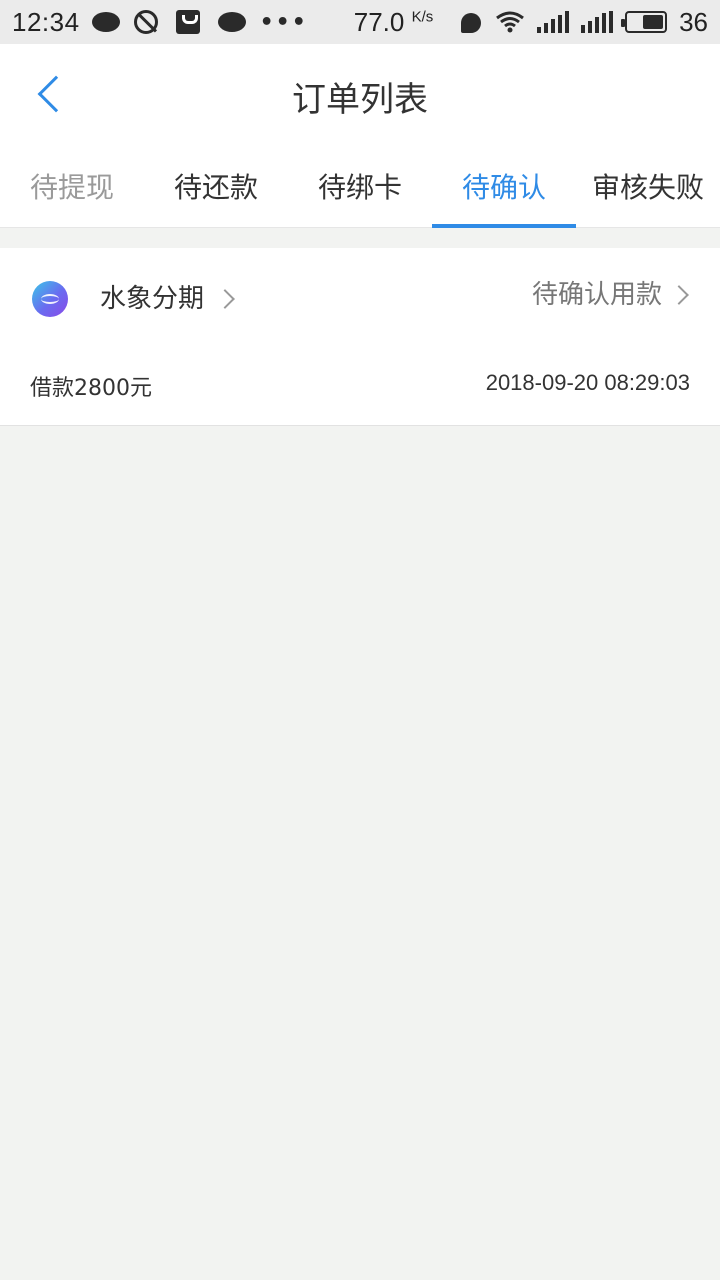  Describe the element at coordinates (360, 337) in the screenshot. I see `order-card: 水象分期 待确认用款 借款2800元 2018-09-20 08:29:03` at that location.